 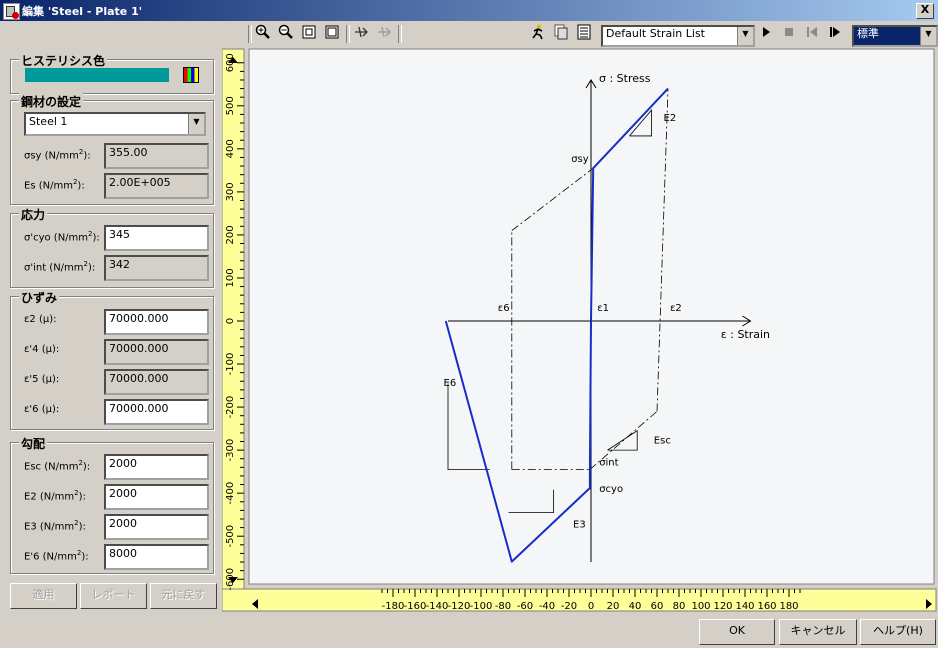 I want to click on x-ruler-label: -100, so click(x=481, y=606).